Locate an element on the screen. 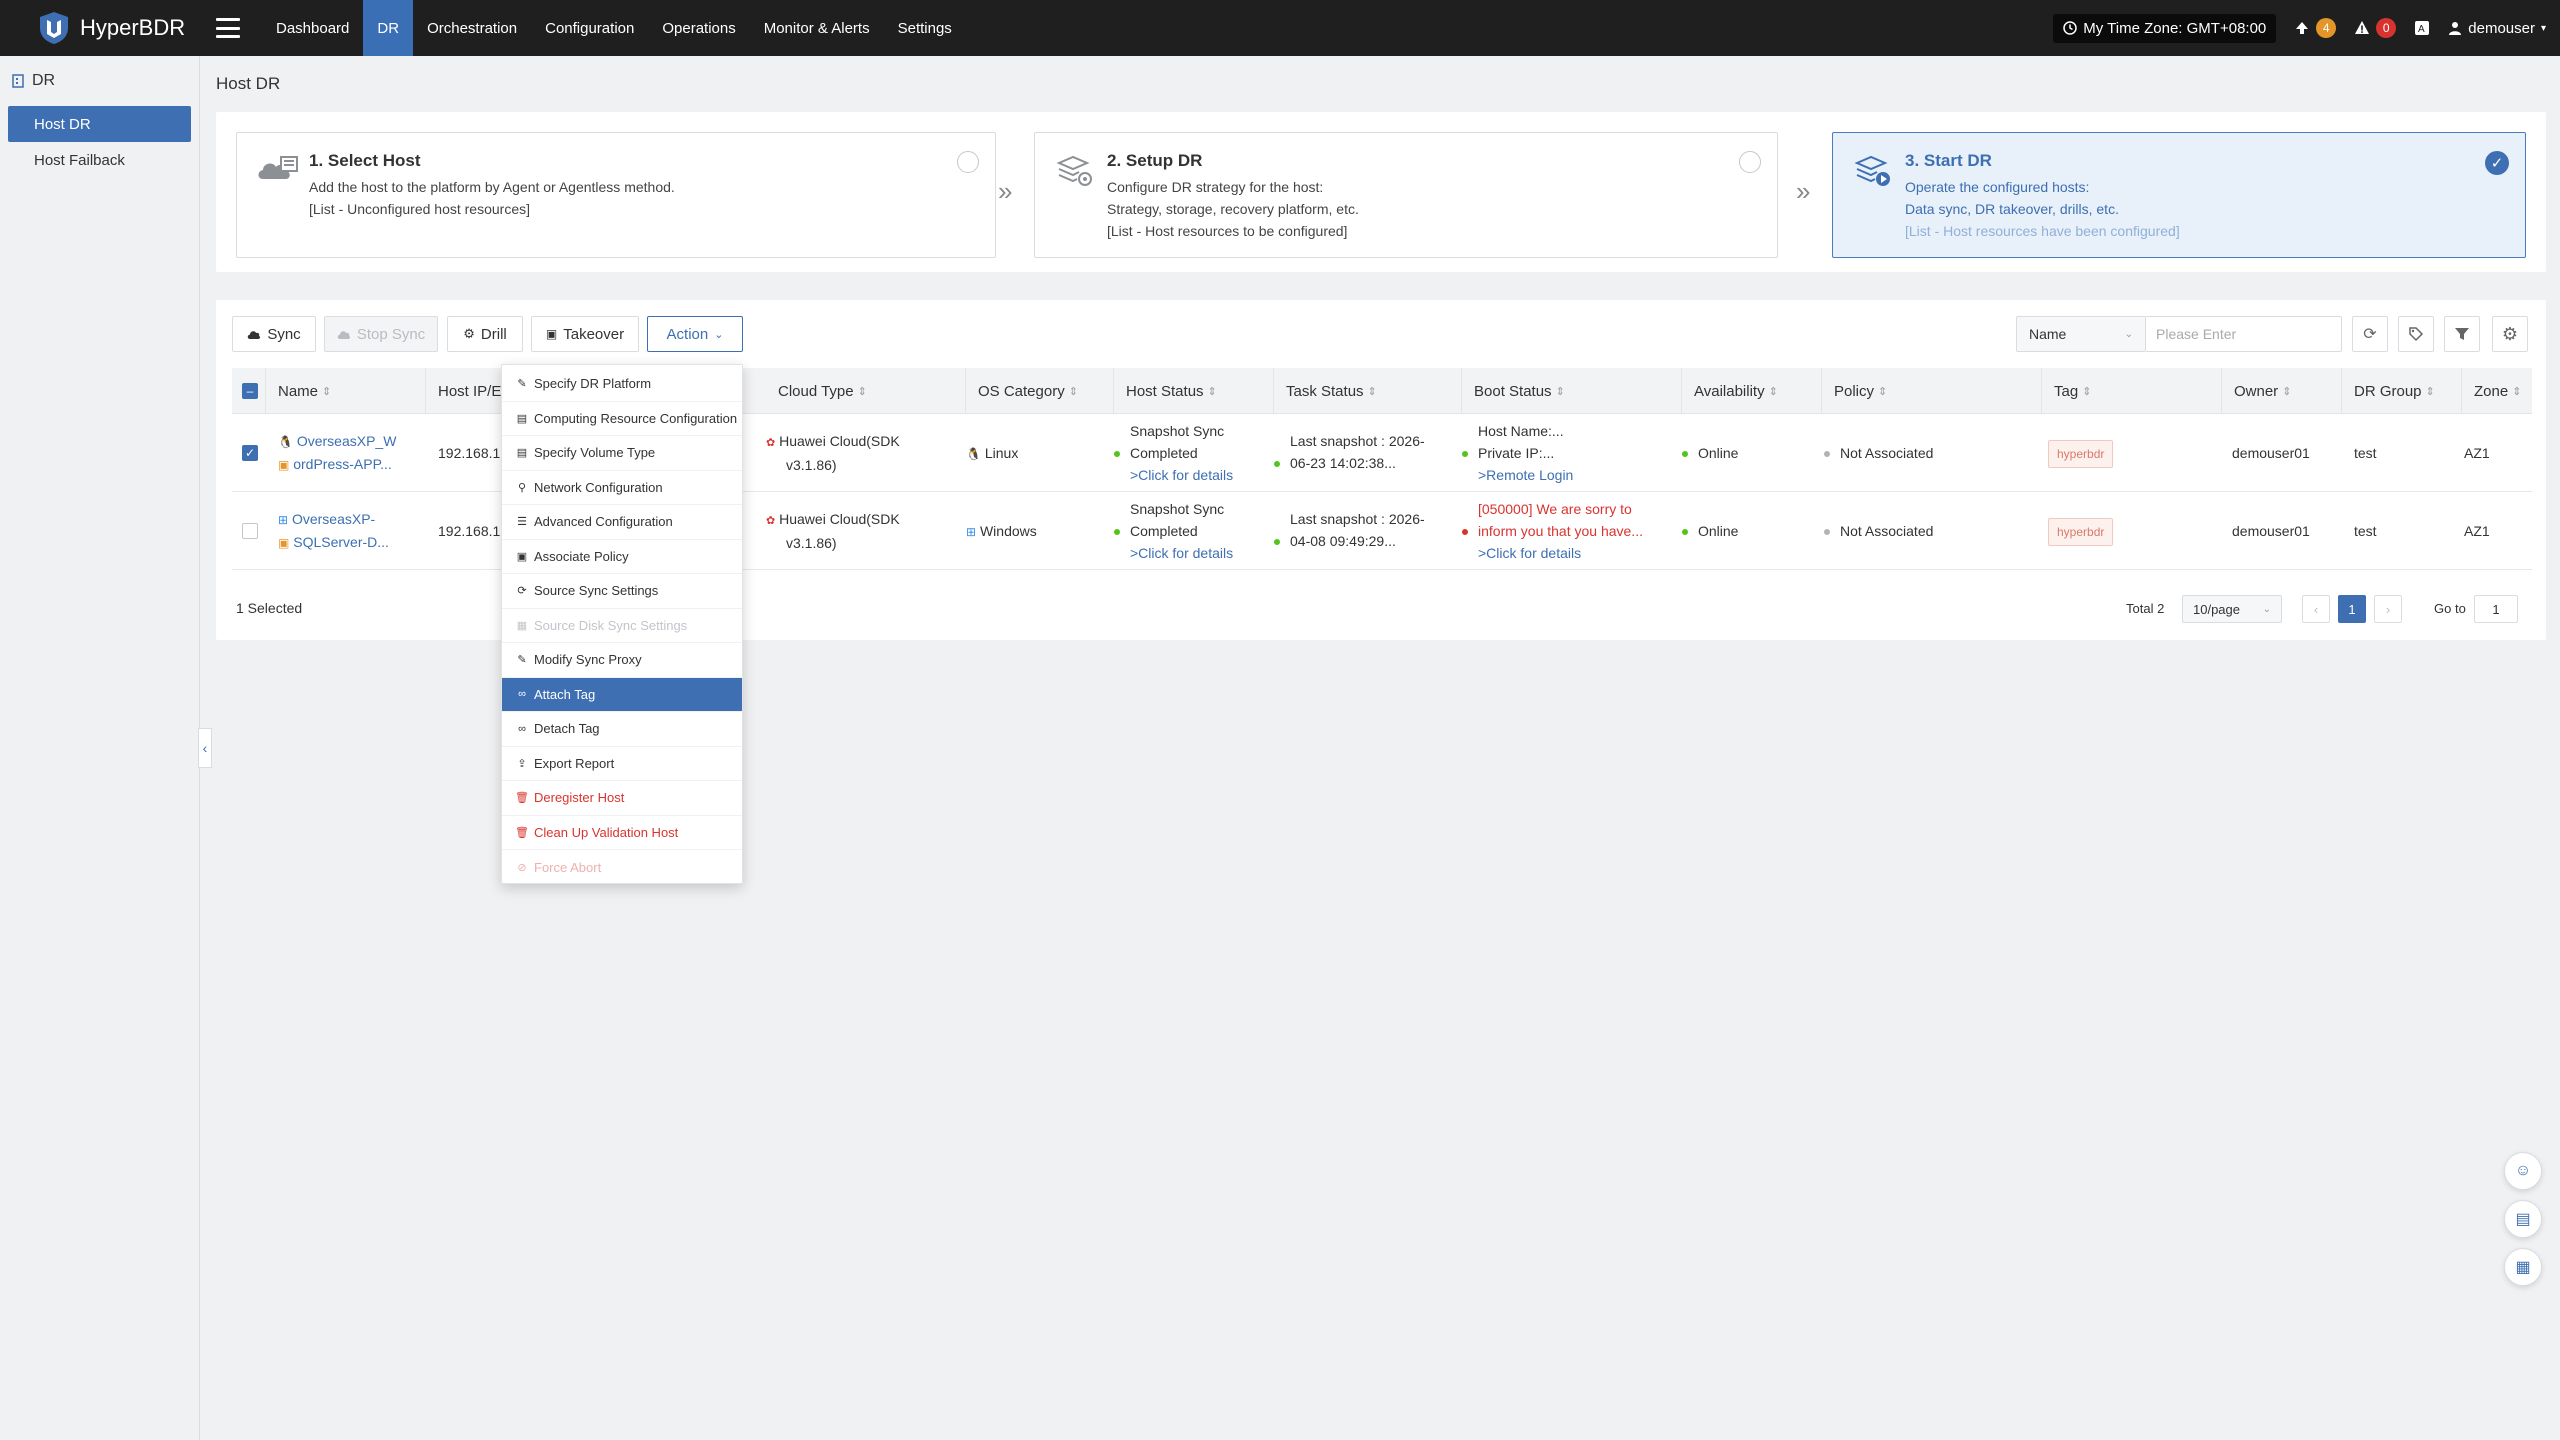 The width and height of the screenshot is (2560, 1440). language-switch: A is located at coordinates (2422, 28).